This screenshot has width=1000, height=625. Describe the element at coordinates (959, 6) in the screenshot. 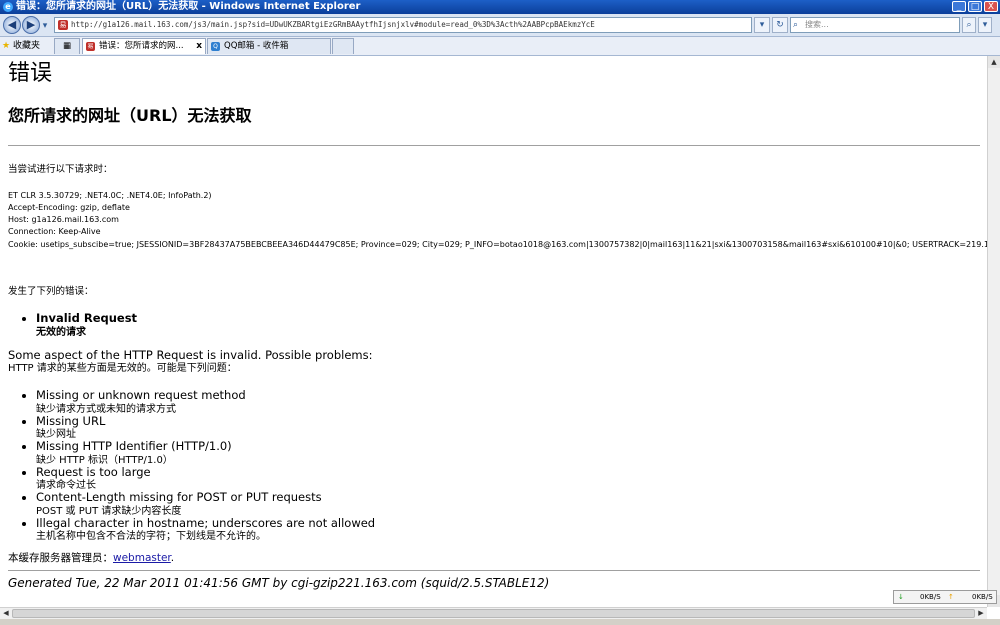

I see `minimize-button: _` at that location.